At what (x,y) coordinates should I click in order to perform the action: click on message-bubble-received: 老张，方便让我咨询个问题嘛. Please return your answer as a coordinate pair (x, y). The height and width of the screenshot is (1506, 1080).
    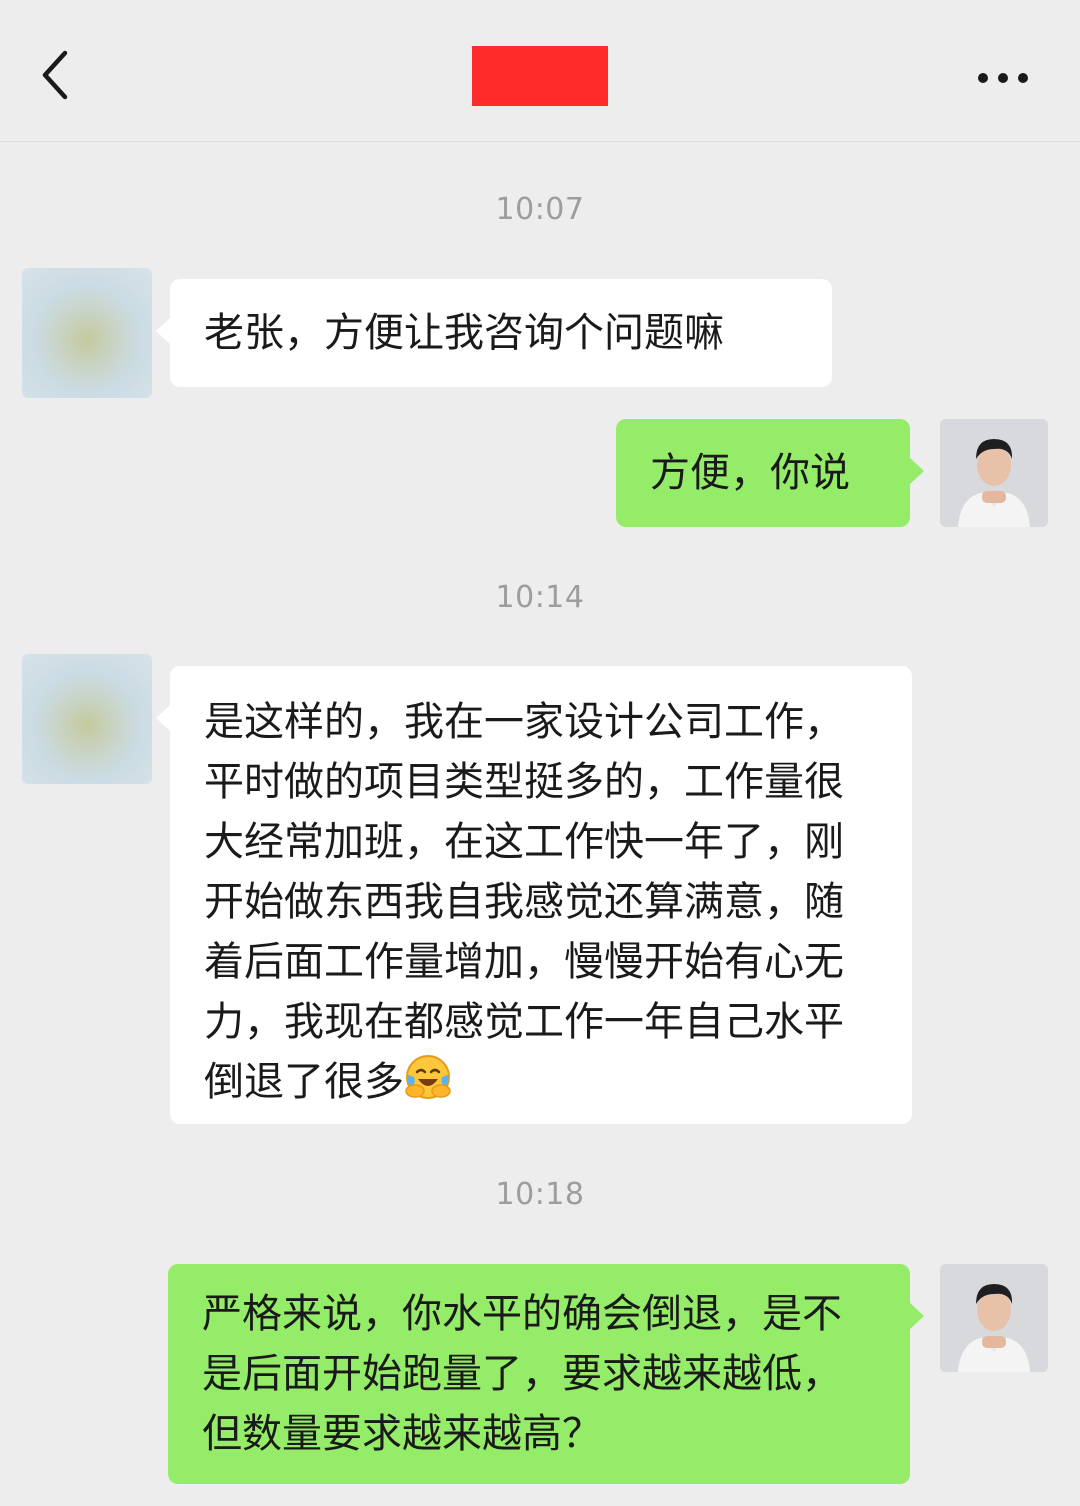
    Looking at the image, I should click on (494, 333).